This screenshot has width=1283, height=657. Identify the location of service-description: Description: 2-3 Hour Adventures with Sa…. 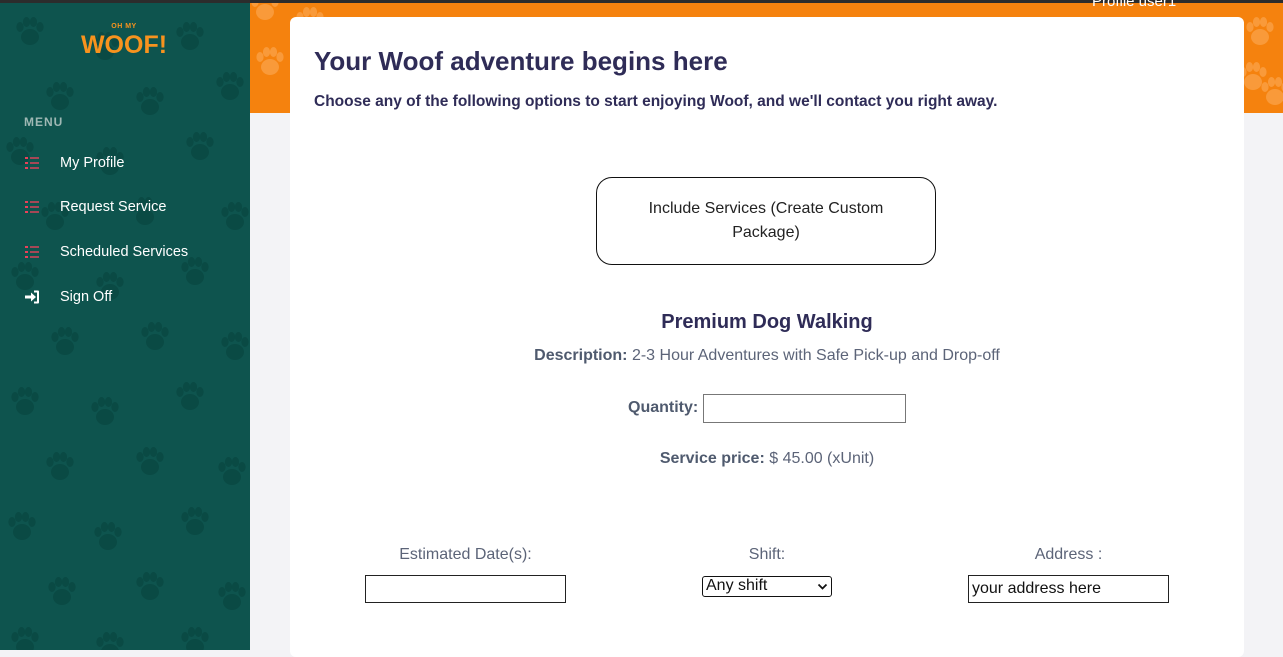
(767, 356).